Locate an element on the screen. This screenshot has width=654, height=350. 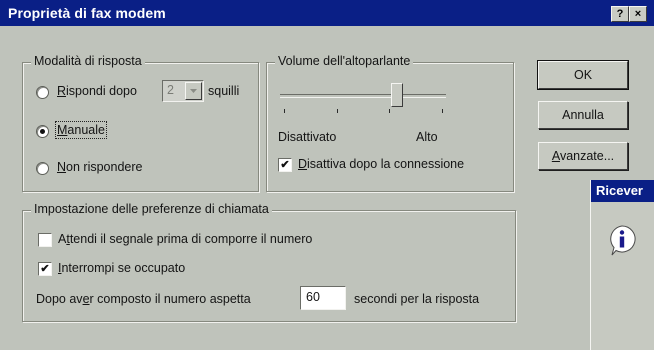
radio-answer-after-label: Rispondi dopo is located at coordinates (97, 91).